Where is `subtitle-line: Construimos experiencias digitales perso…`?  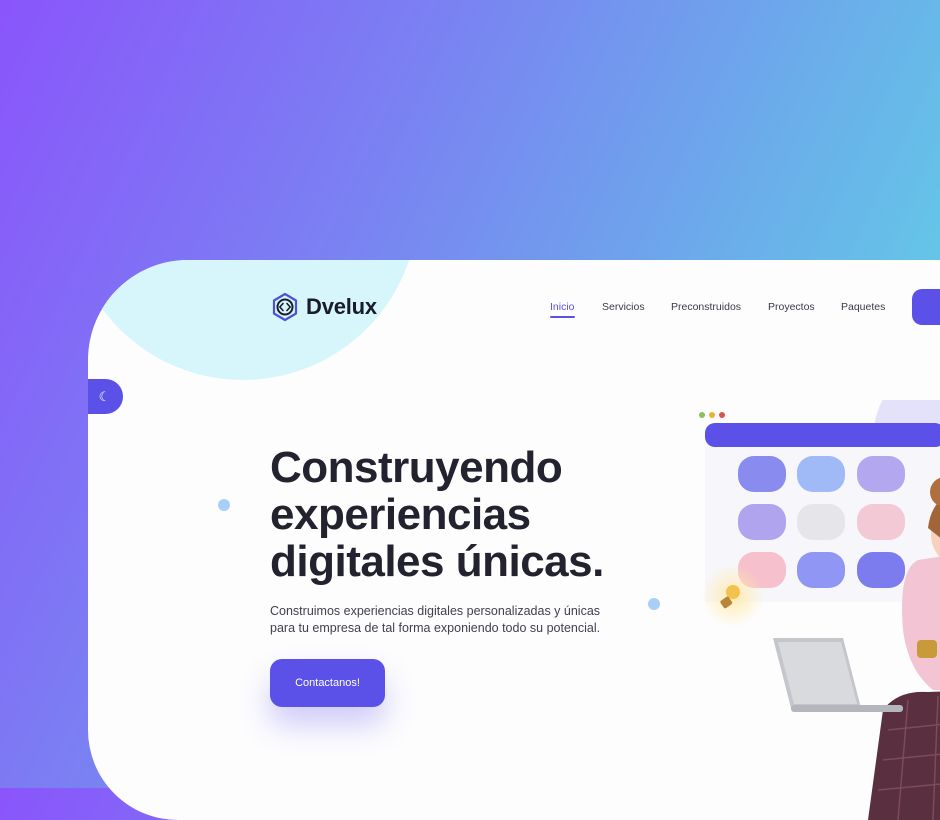 subtitle-line: Construimos experiencias digitales perso… is located at coordinates (435, 611).